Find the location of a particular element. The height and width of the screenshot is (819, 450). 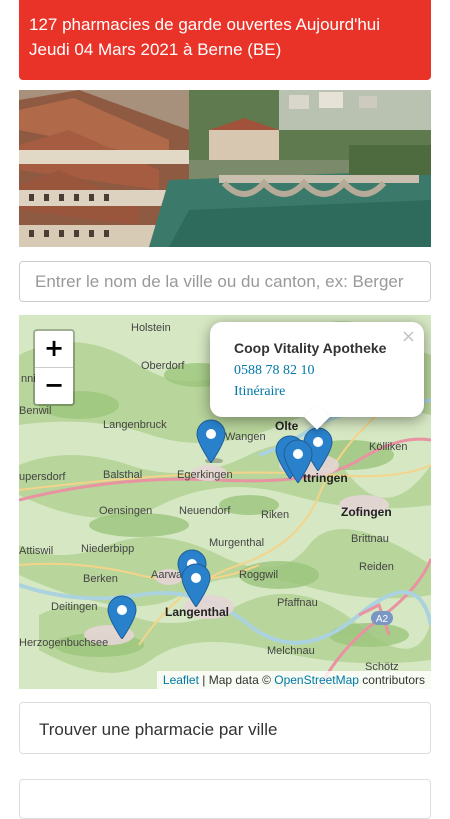

map-label-oensingen: Oensingen is located at coordinates (126, 511).